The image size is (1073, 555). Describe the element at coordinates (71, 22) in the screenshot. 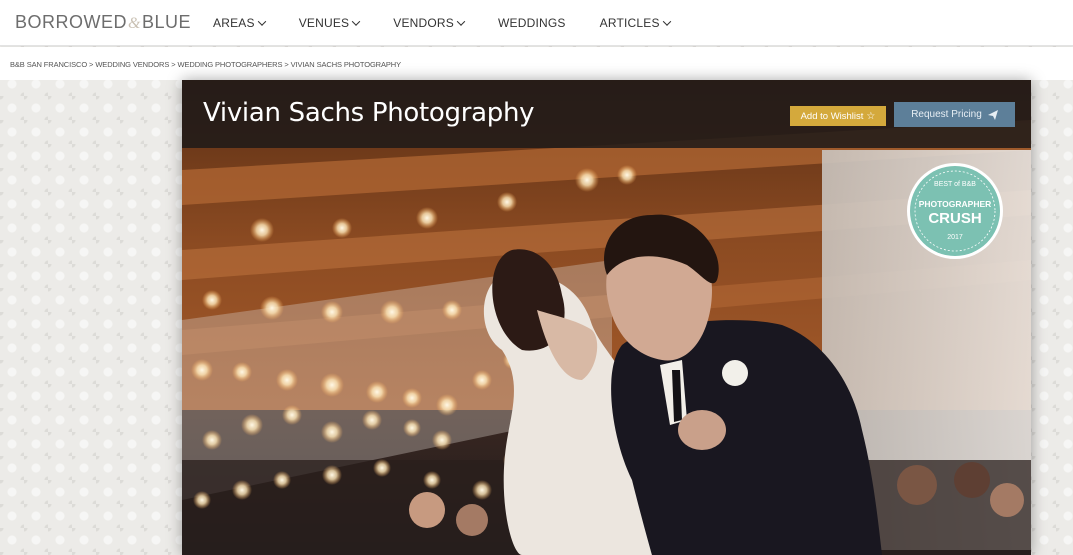

I see `logo-word-borrowed: BORROWED` at that location.